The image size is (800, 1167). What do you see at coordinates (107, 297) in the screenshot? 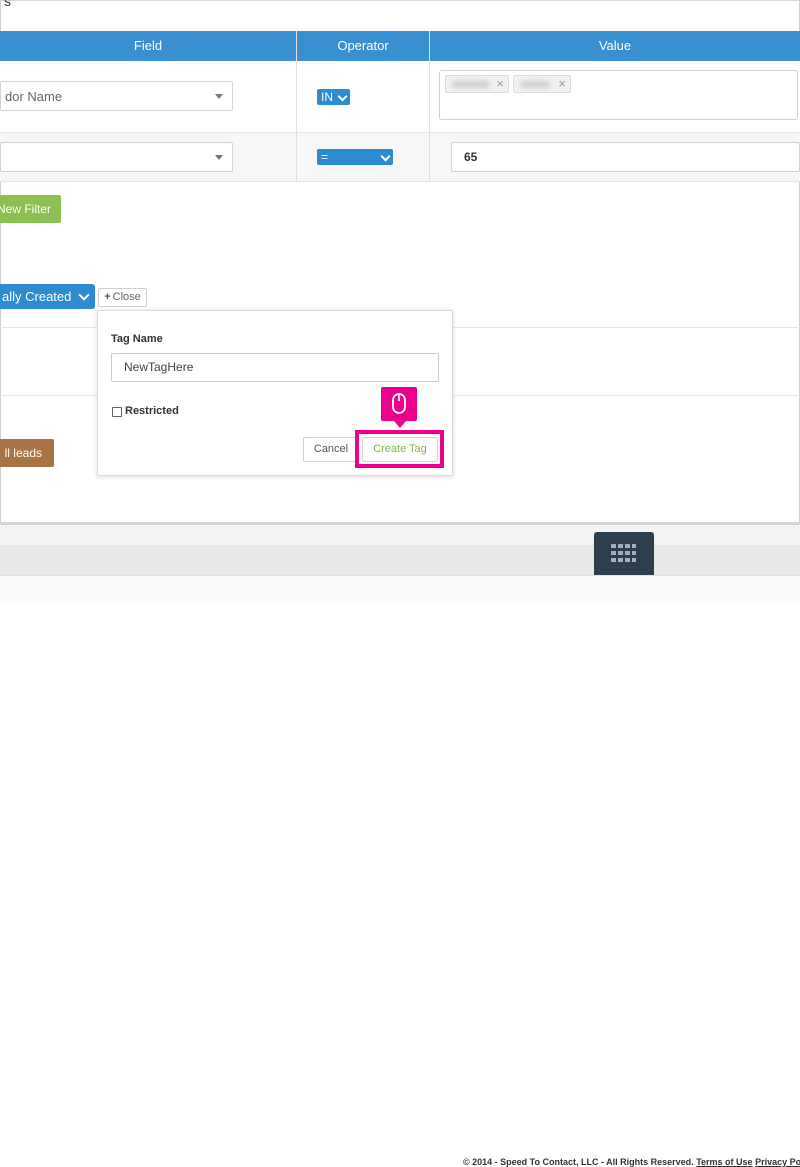
I see `plus-icon: +` at bounding box center [107, 297].